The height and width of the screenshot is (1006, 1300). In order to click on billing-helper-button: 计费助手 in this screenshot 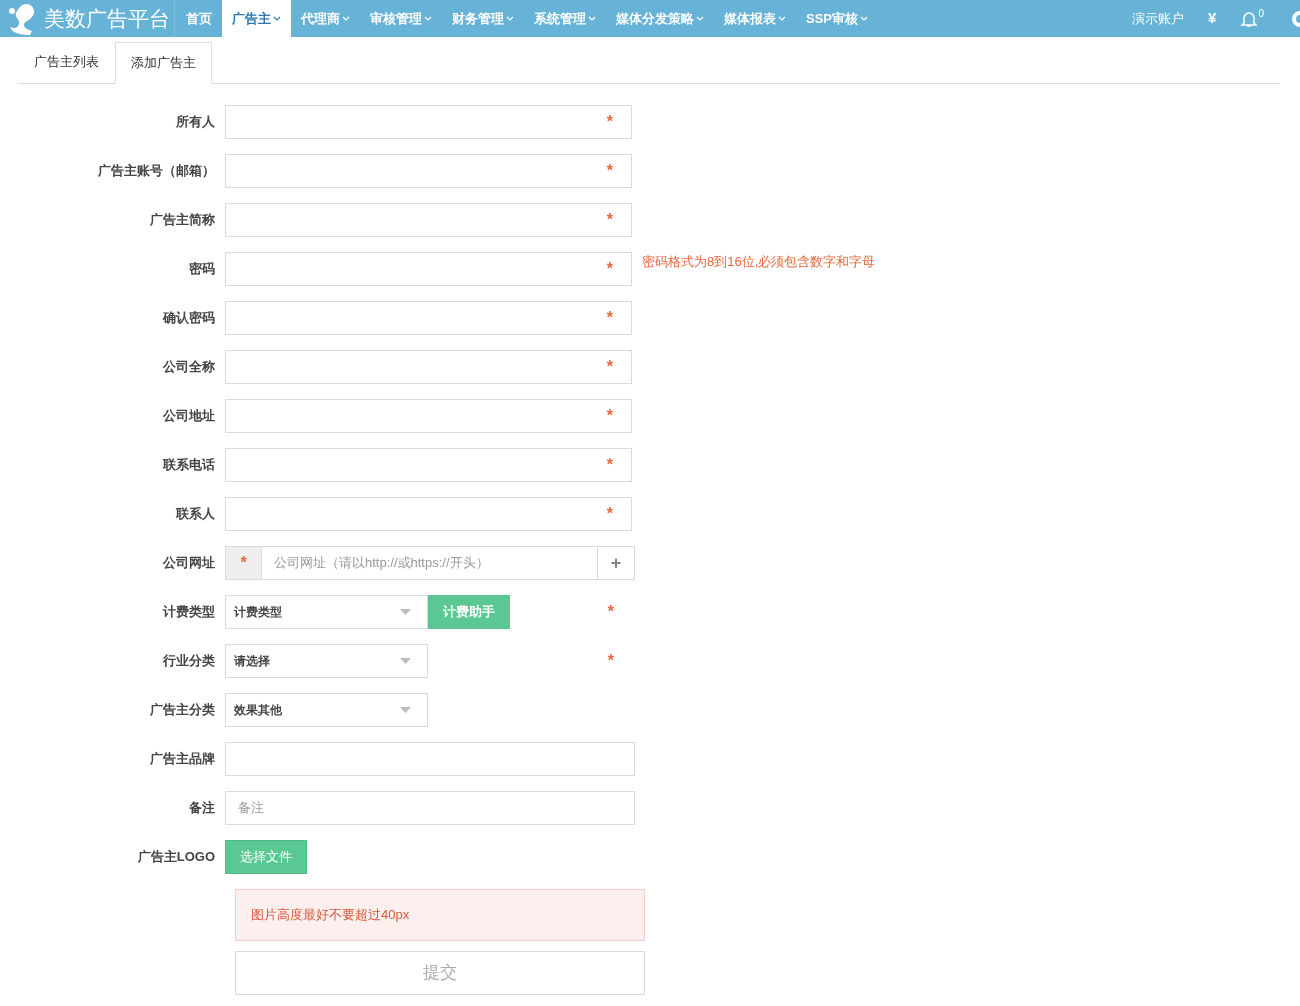, I will do `click(469, 612)`.